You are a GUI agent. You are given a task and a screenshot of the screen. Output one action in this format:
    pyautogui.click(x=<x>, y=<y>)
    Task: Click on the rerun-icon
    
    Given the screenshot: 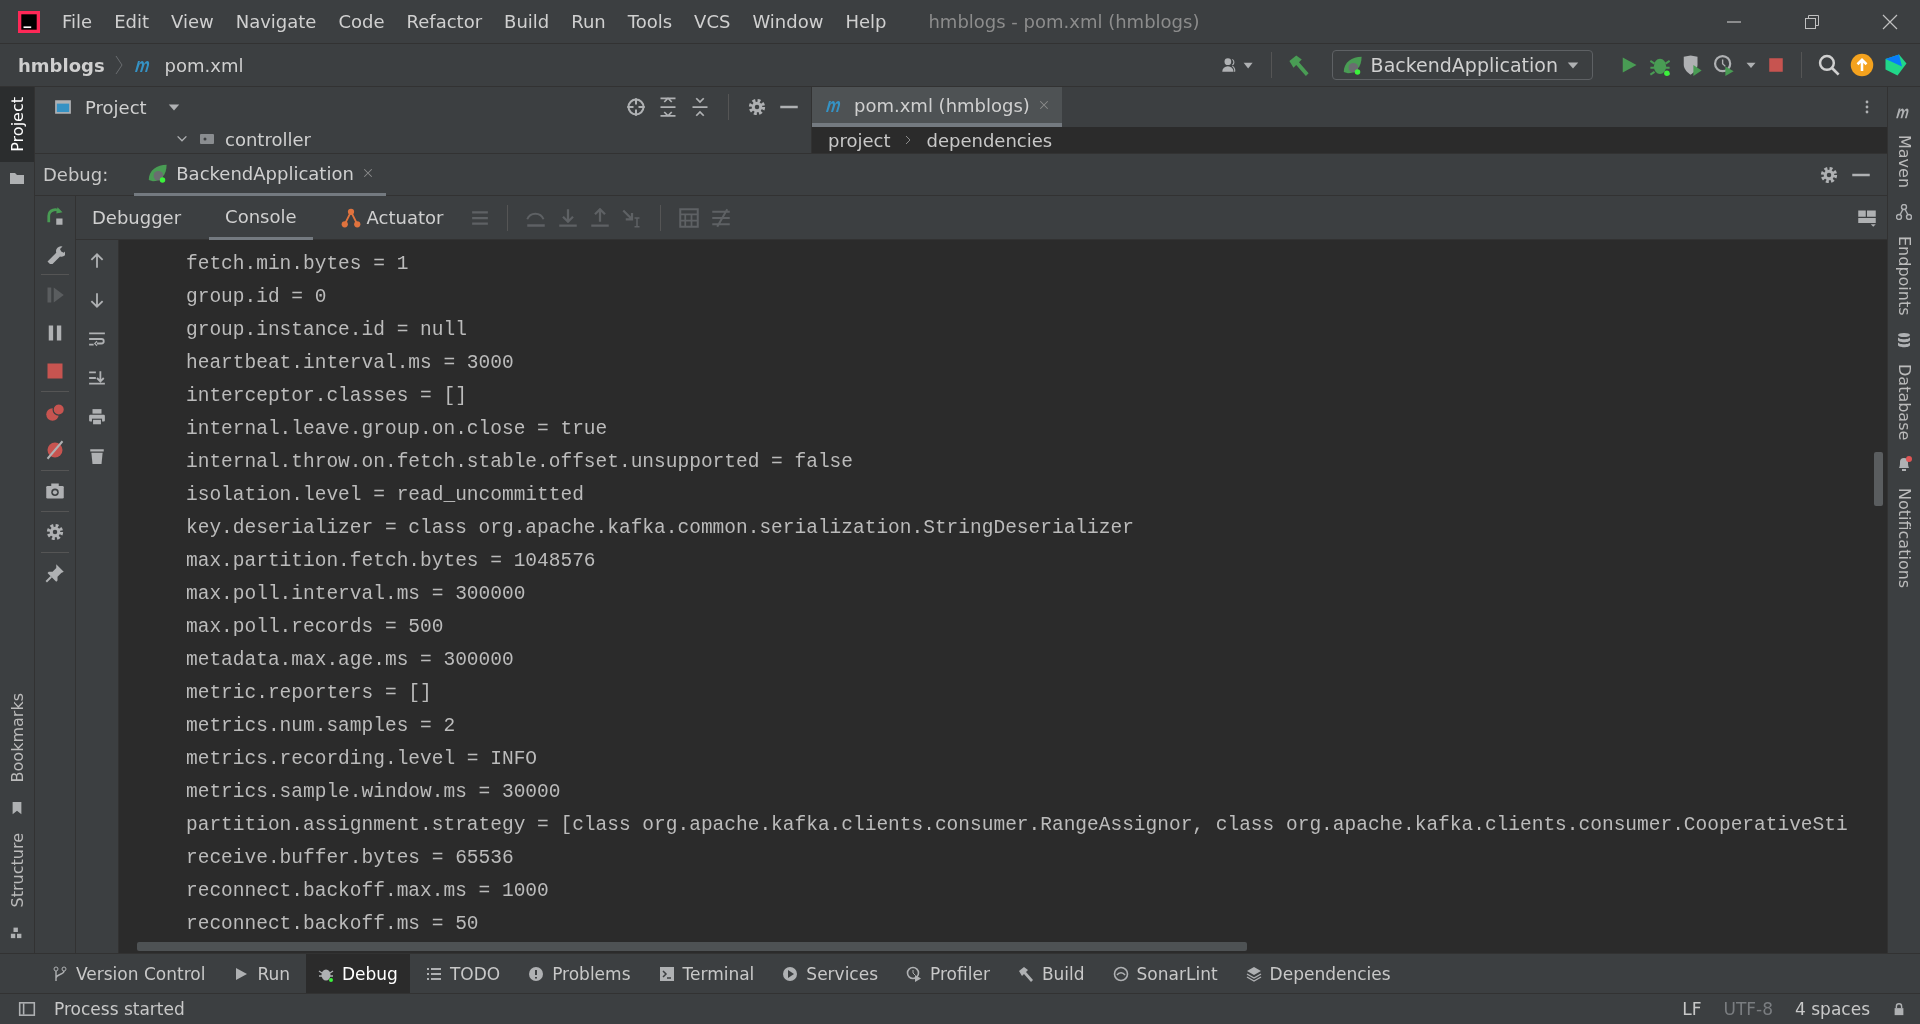 What is the action you would take?
    pyautogui.click(x=55, y=216)
    